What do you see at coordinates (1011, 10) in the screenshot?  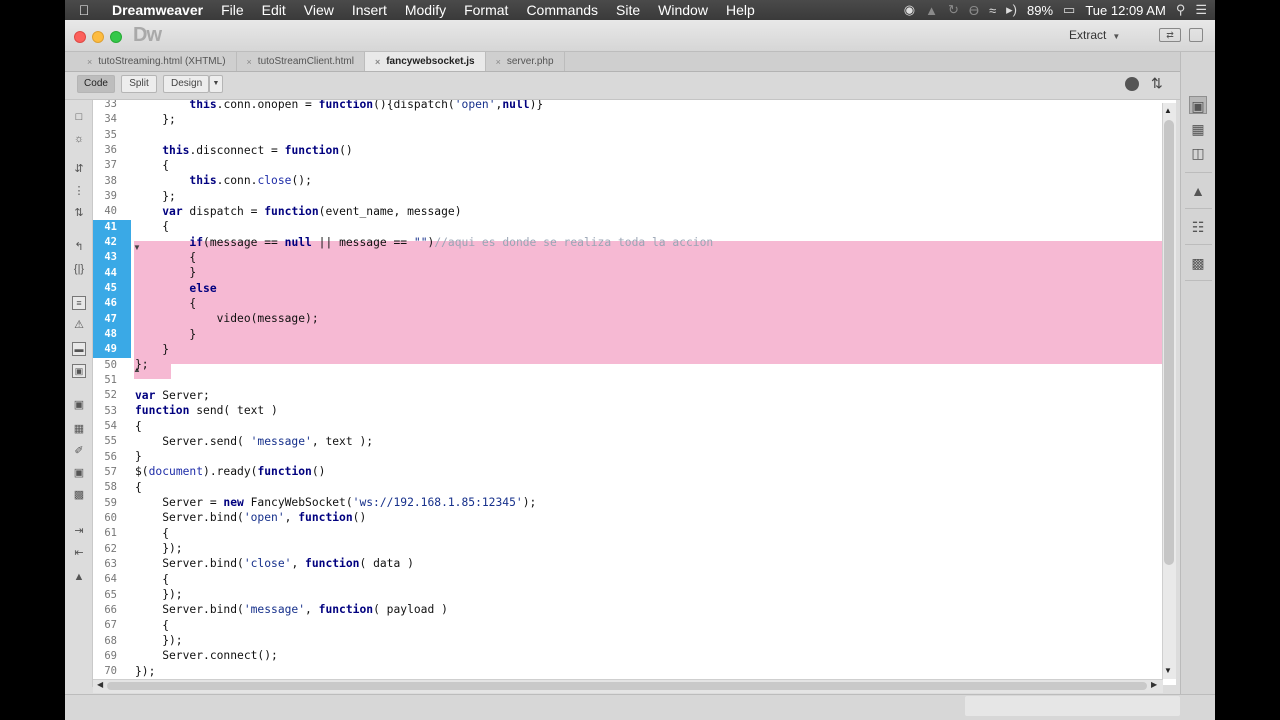 I see `volume-icon: ▸)` at bounding box center [1011, 10].